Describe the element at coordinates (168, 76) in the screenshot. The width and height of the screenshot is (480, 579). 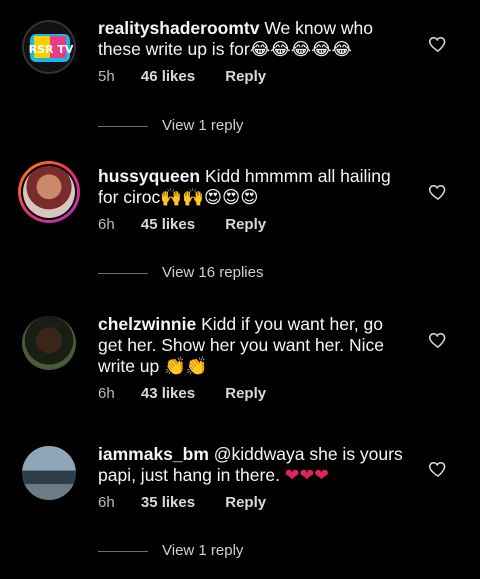
I see `likes-count: 46 likes` at that location.